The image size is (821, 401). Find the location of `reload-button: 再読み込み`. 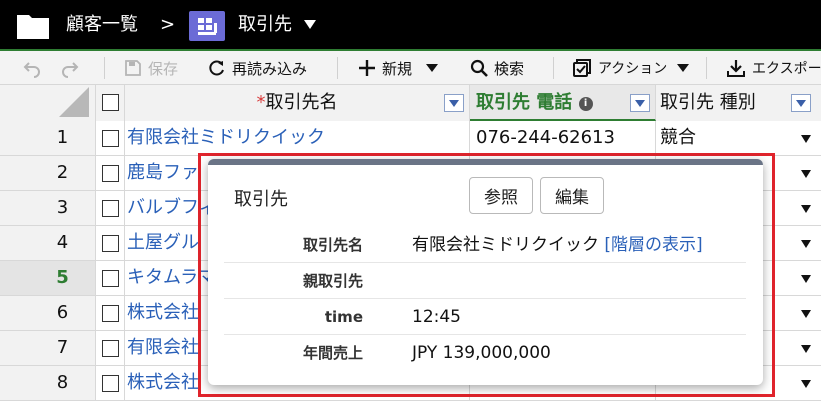

reload-button: 再読み込み is located at coordinates (257, 68).